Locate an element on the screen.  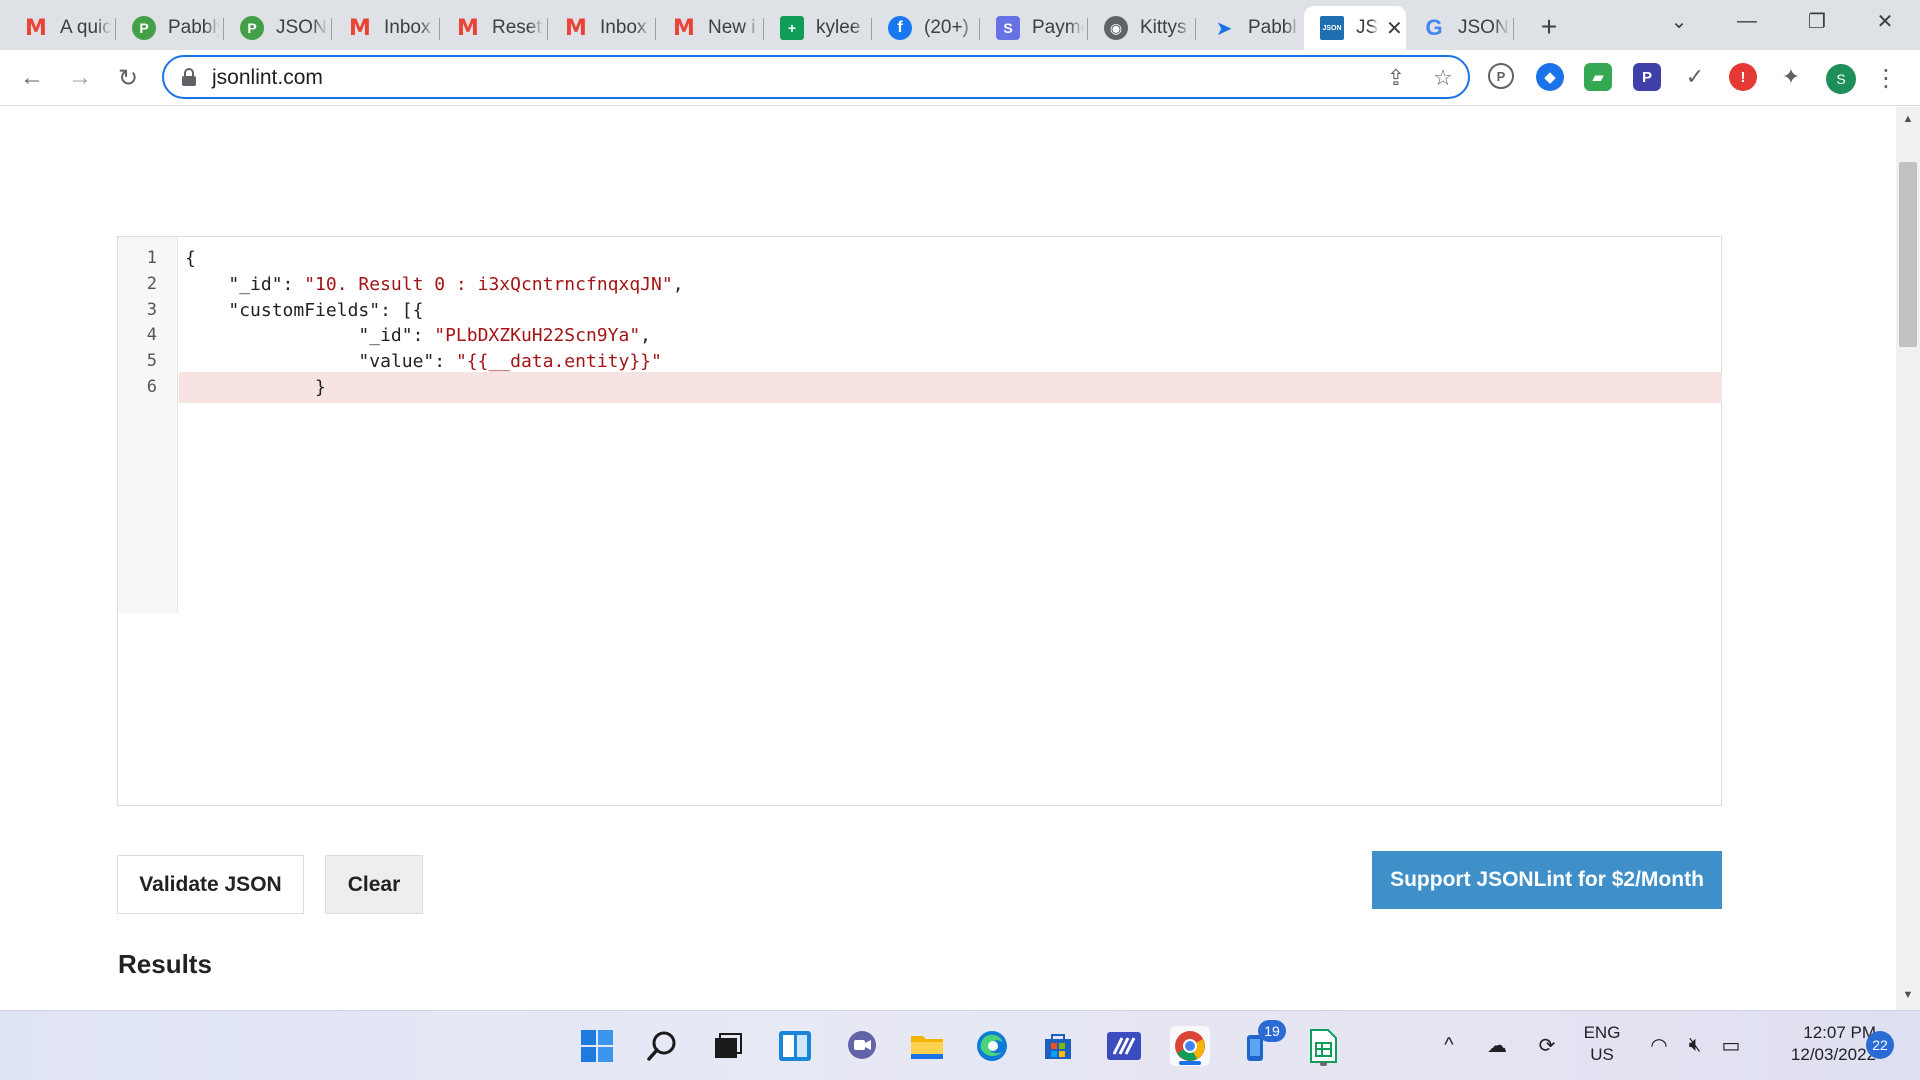
active-app-indicator is located at coordinates (1190, 1063).